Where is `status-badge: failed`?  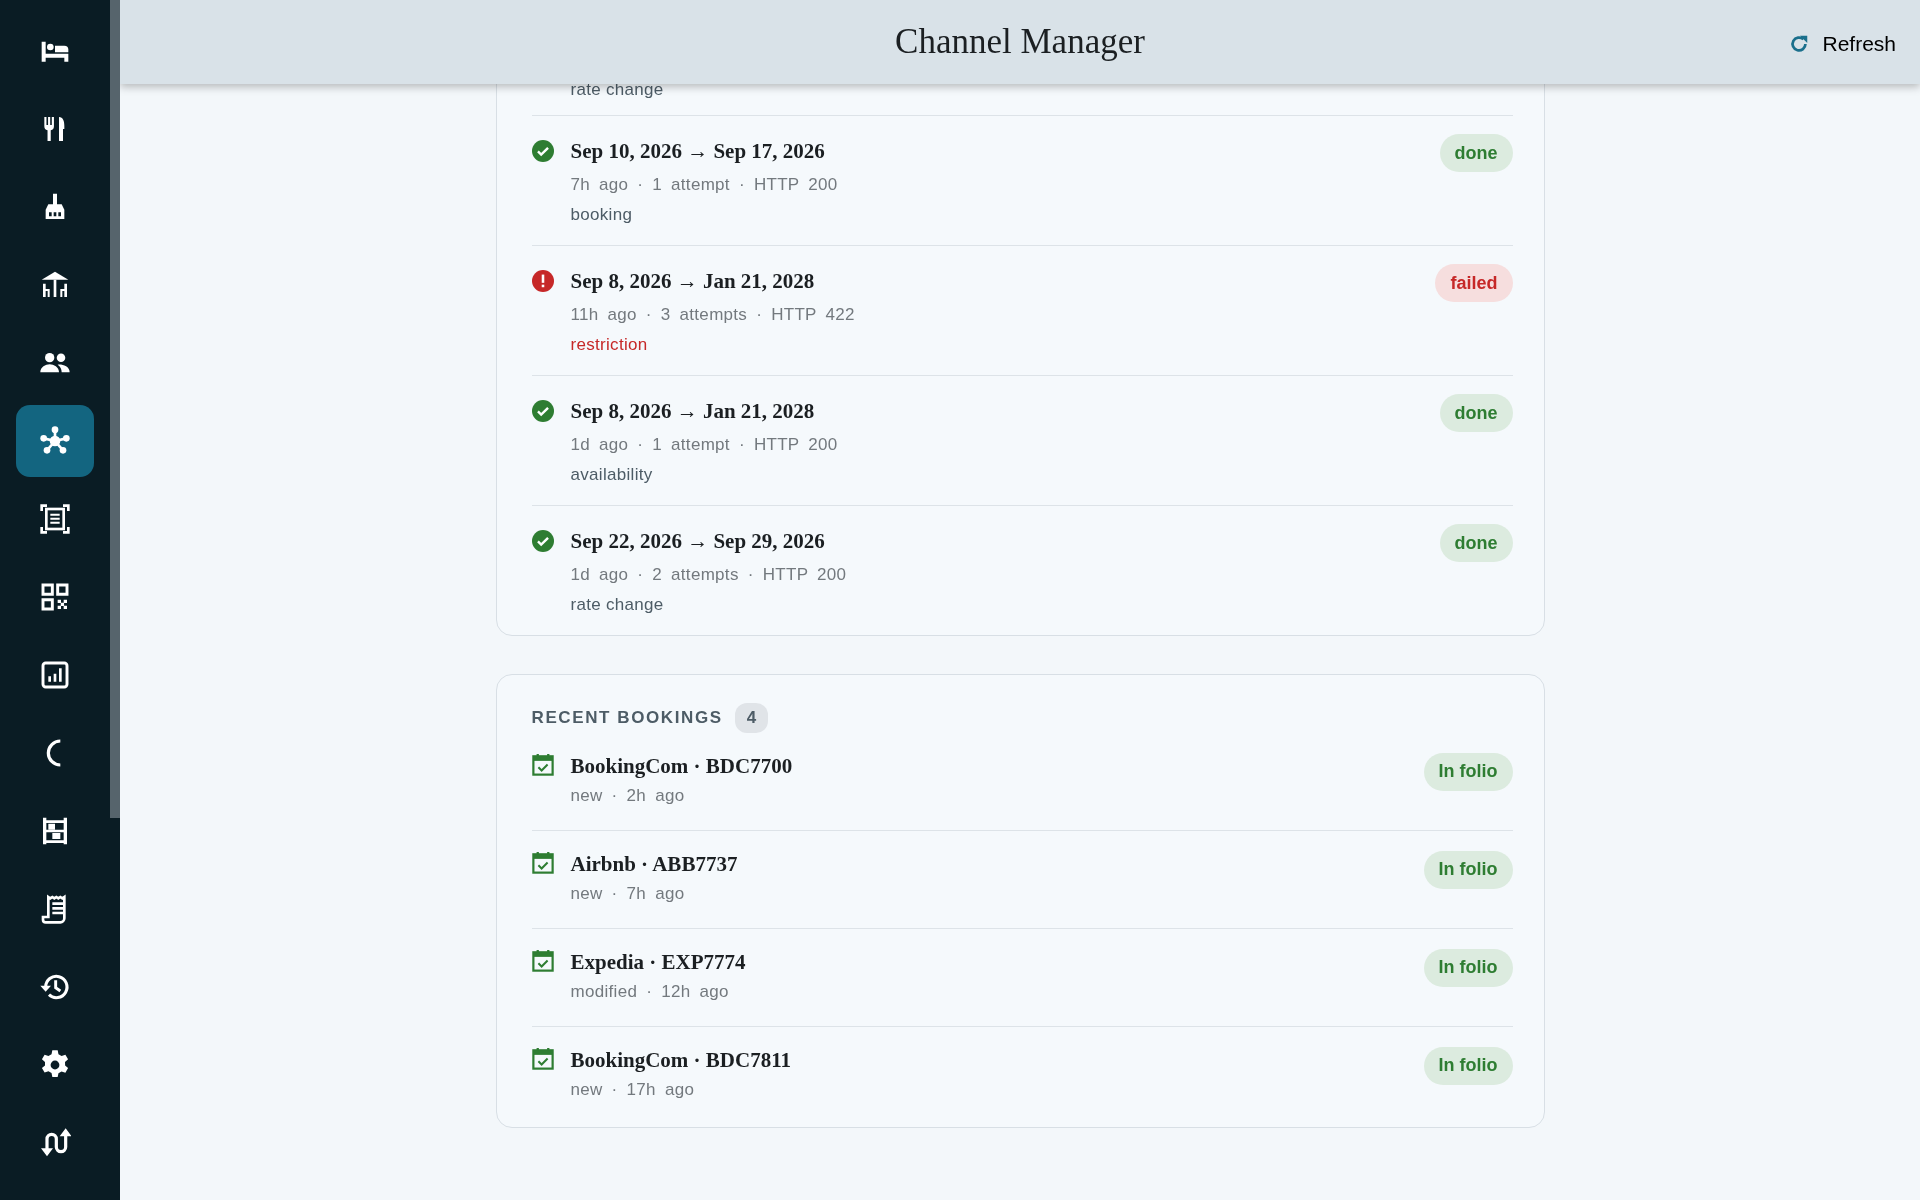
status-badge: failed is located at coordinates (1474, 283).